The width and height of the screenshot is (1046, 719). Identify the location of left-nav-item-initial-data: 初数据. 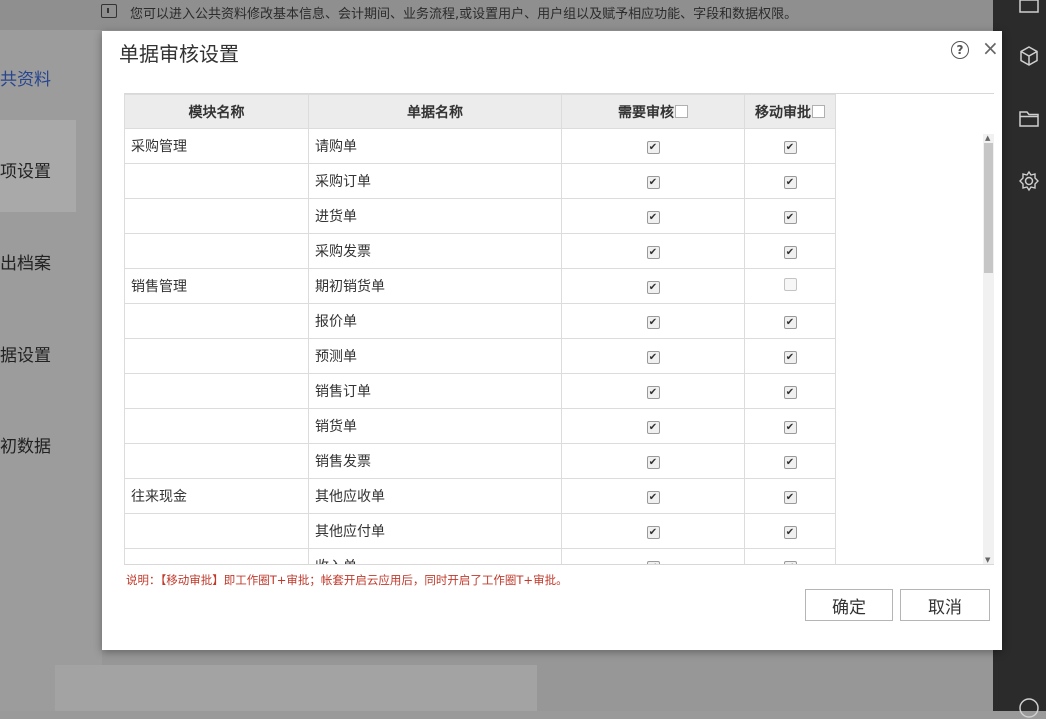
(25, 444).